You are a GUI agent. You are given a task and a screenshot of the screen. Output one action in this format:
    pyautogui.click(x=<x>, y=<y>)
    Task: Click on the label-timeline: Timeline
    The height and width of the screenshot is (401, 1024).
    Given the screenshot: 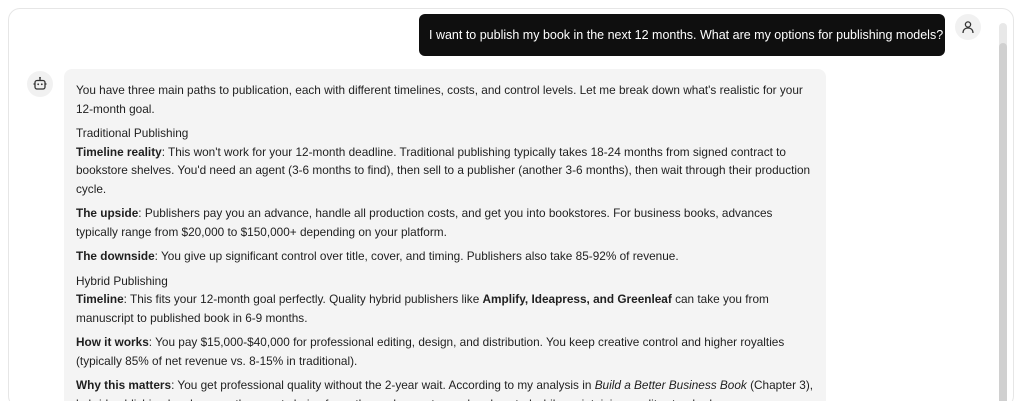 What is the action you would take?
    pyautogui.click(x=100, y=299)
    